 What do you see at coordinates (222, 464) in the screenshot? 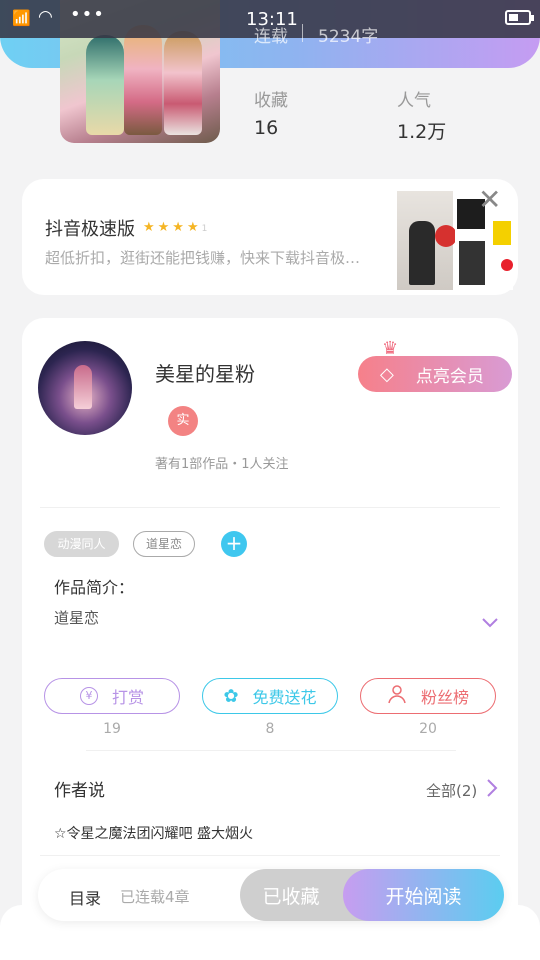
I see `works-info: 著有1部作品・1人关注` at bounding box center [222, 464].